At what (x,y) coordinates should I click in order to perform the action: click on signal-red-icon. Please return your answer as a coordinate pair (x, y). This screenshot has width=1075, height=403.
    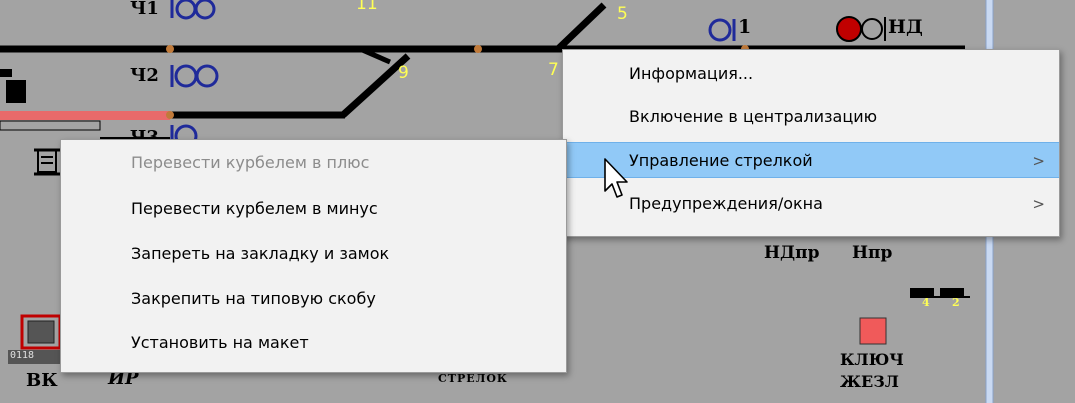
    Looking at the image, I should click on (849, 29).